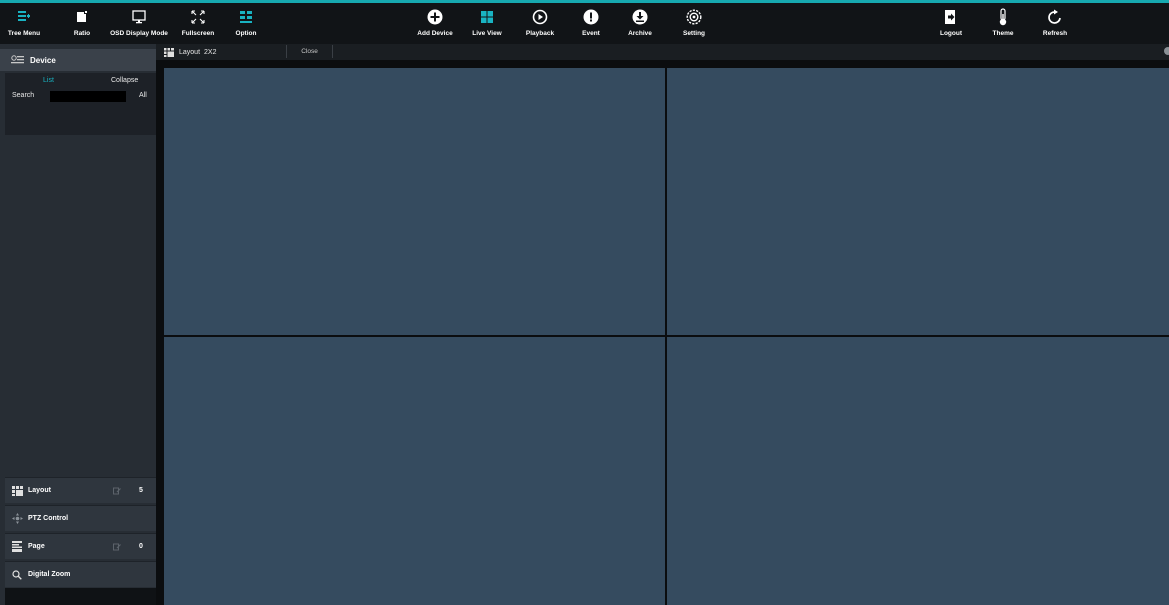 The width and height of the screenshot is (1169, 605). Describe the element at coordinates (951, 17) in the screenshot. I see `logout-icon` at that location.